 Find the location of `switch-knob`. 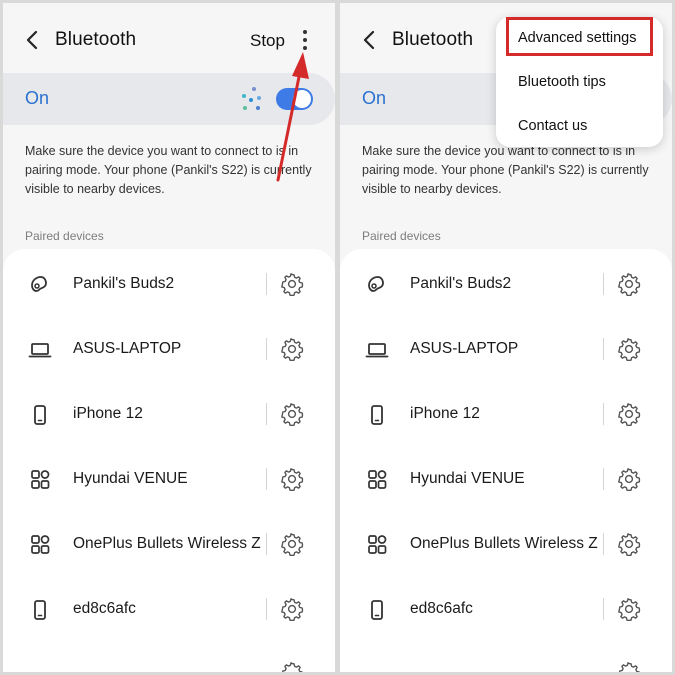

switch-knob is located at coordinates (302, 99).